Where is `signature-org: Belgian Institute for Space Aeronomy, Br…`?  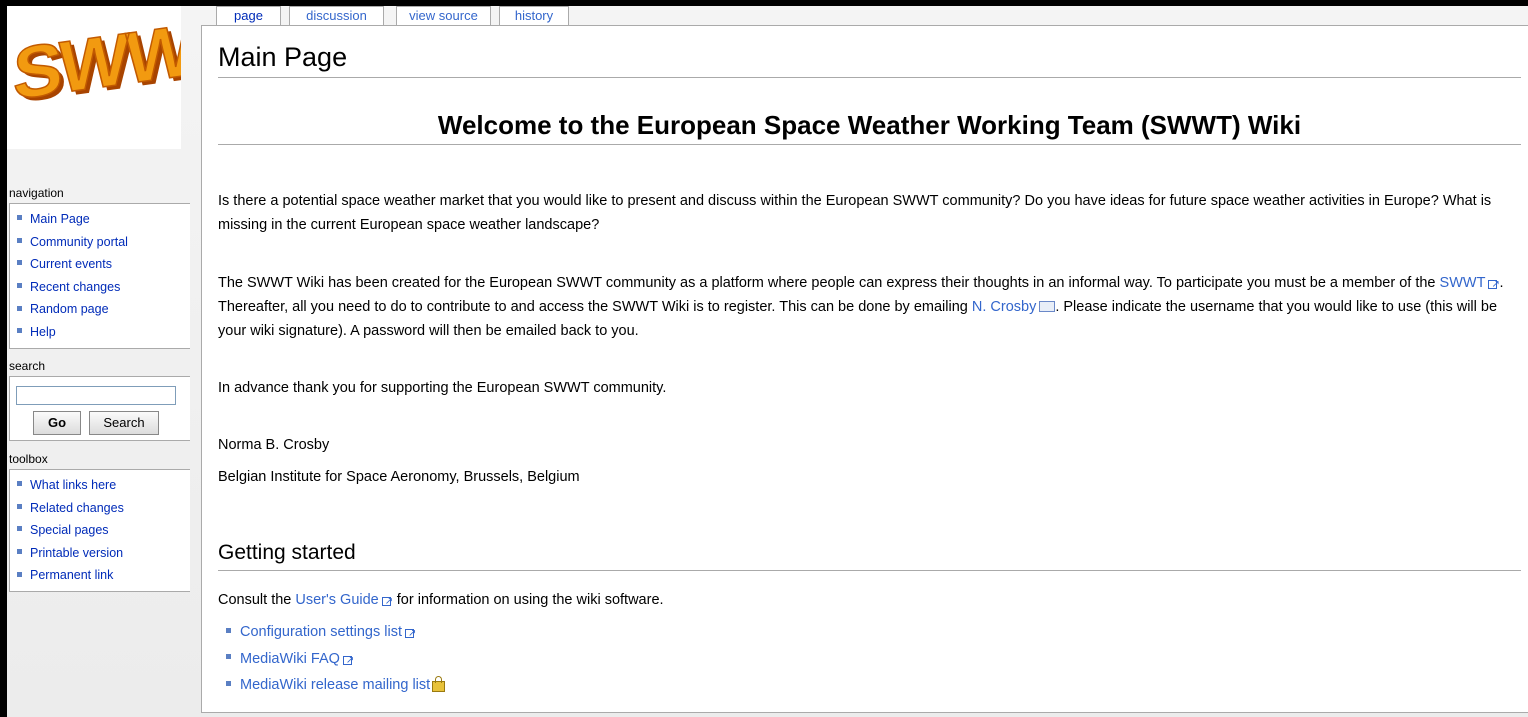 signature-org: Belgian Institute for Space Aeronomy, Br… is located at coordinates (399, 477).